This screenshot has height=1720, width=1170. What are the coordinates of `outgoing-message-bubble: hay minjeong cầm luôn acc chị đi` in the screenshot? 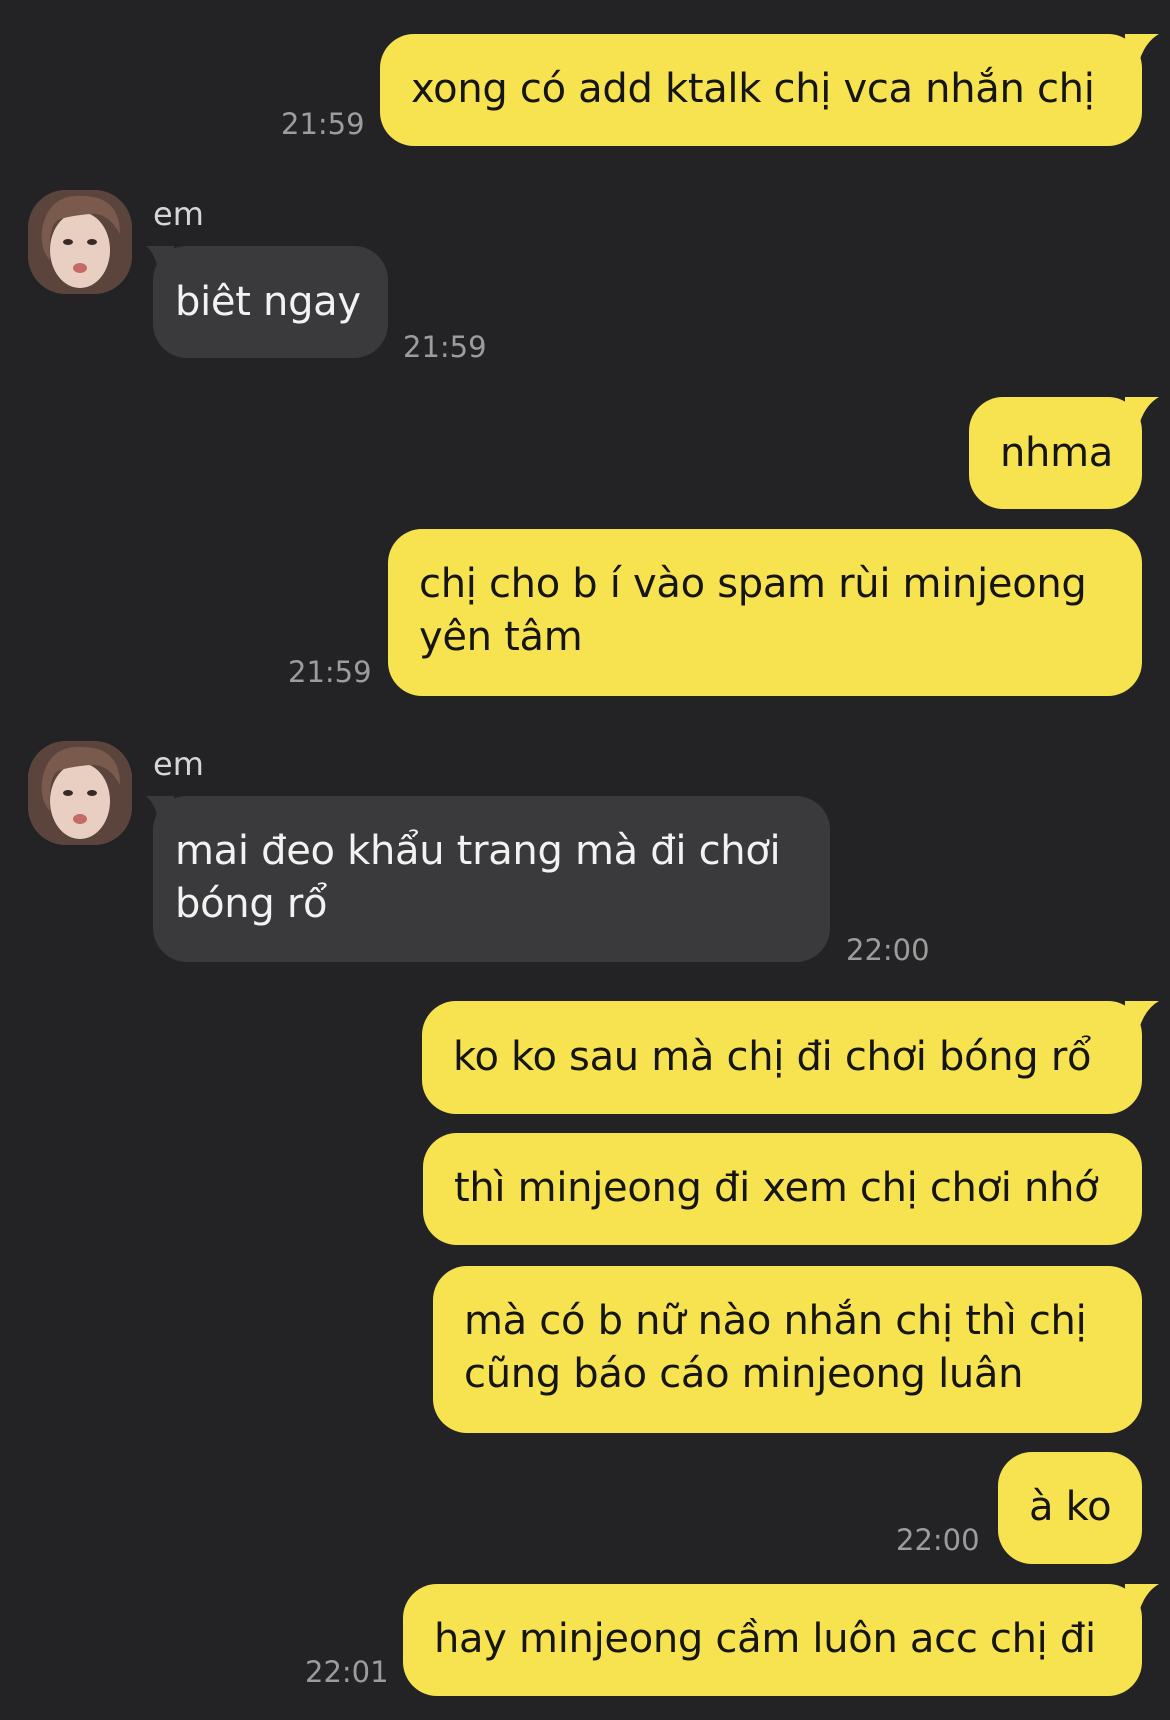 It's located at (772, 1640).